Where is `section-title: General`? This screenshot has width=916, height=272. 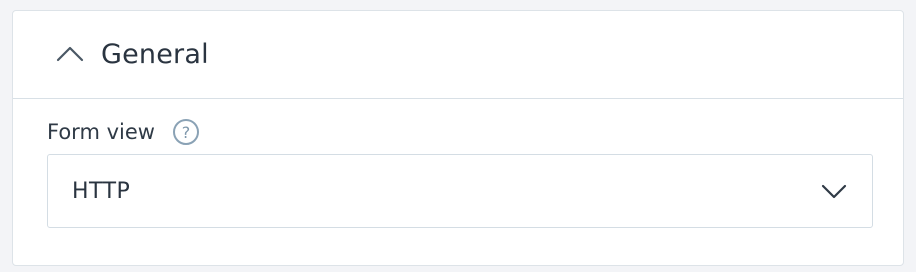
section-title: General is located at coordinates (155, 54).